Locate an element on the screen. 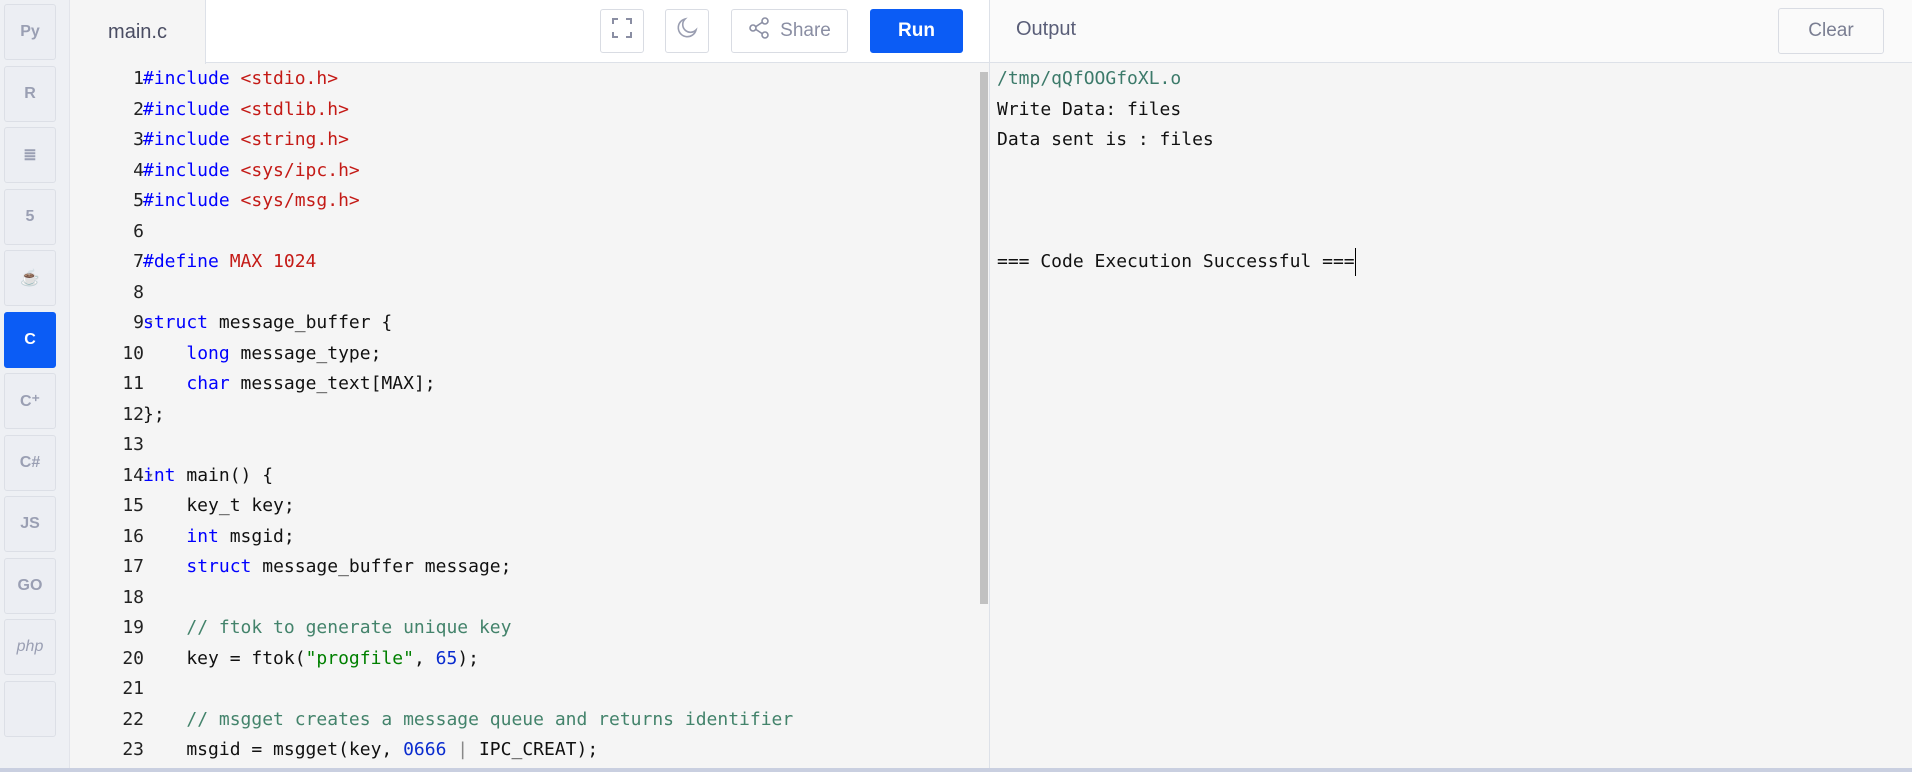 The width and height of the screenshot is (1912, 772). cpp-icon: C⁺ is located at coordinates (30, 401).